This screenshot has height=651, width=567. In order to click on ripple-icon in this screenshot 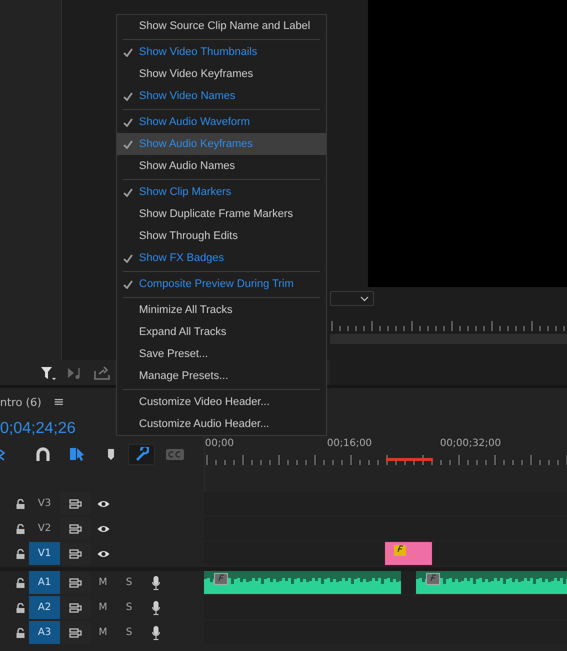, I will do `click(3, 454)`.